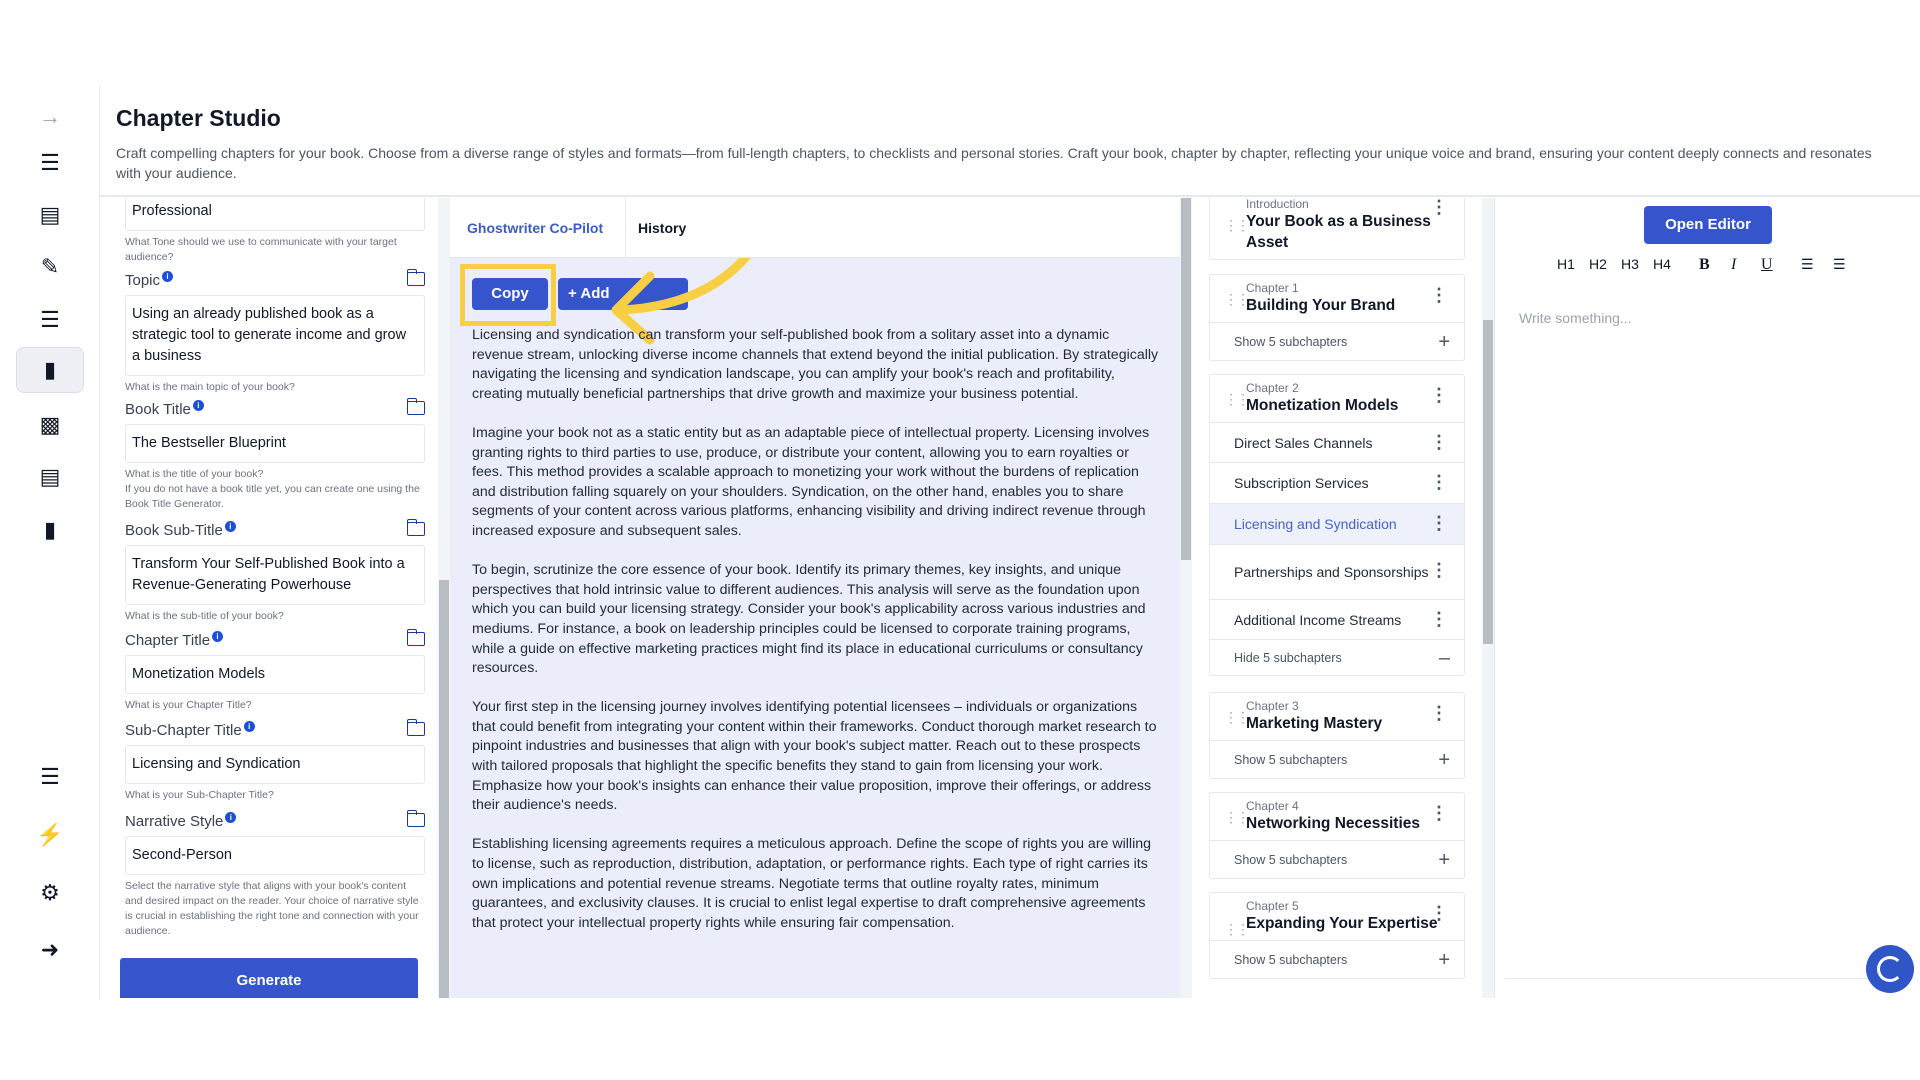 The height and width of the screenshot is (1080, 1920). Describe the element at coordinates (50, 267) in the screenshot. I see `edit-document-icon: ✎` at that location.